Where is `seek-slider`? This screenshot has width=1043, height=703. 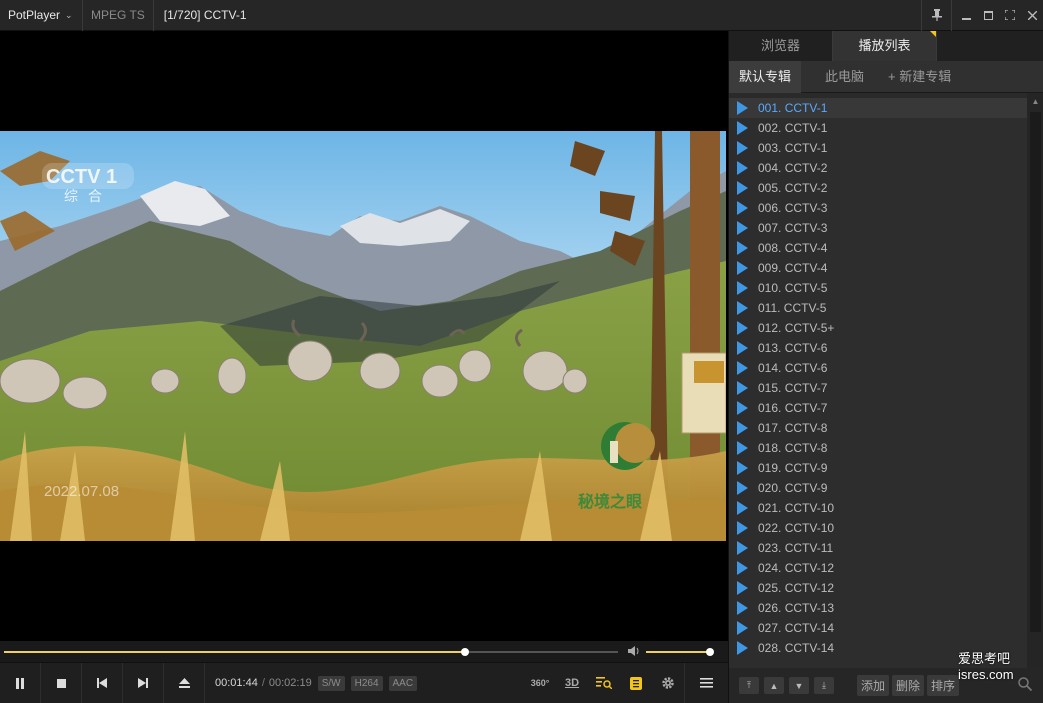 seek-slider is located at coordinates (311, 652).